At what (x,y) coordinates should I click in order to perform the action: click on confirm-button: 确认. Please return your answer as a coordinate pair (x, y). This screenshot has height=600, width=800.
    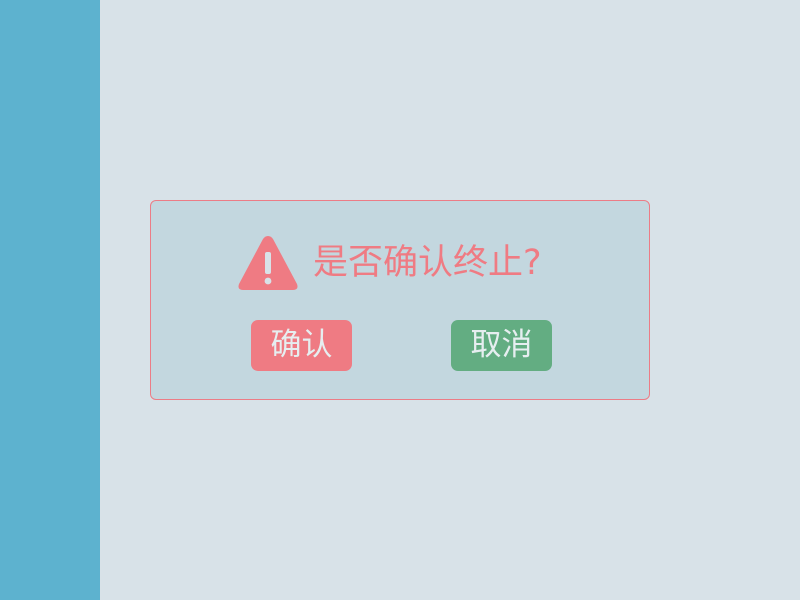
    Looking at the image, I should click on (301, 345).